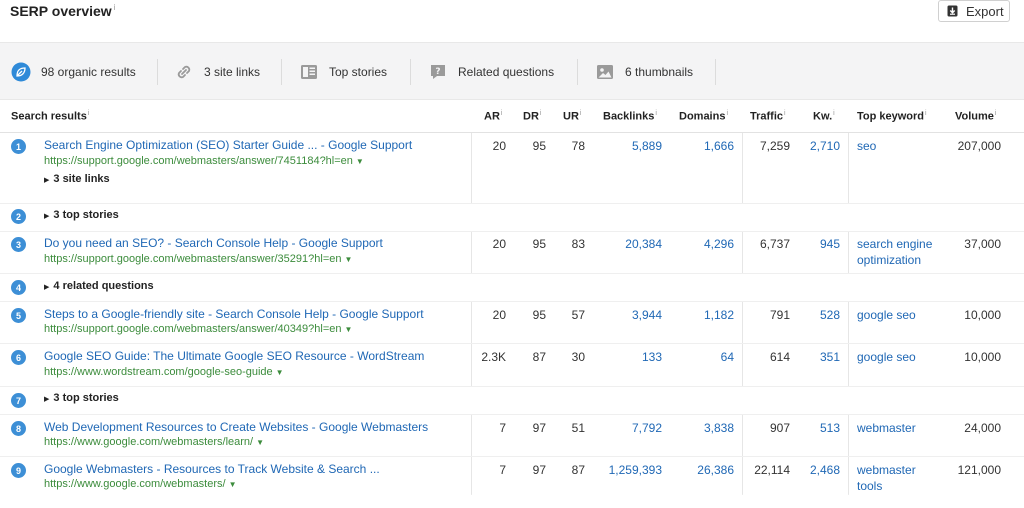  What do you see at coordinates (979, 146) in the screenshot?
I see `volume-value: 207,000` at bounding box center [979, 146].